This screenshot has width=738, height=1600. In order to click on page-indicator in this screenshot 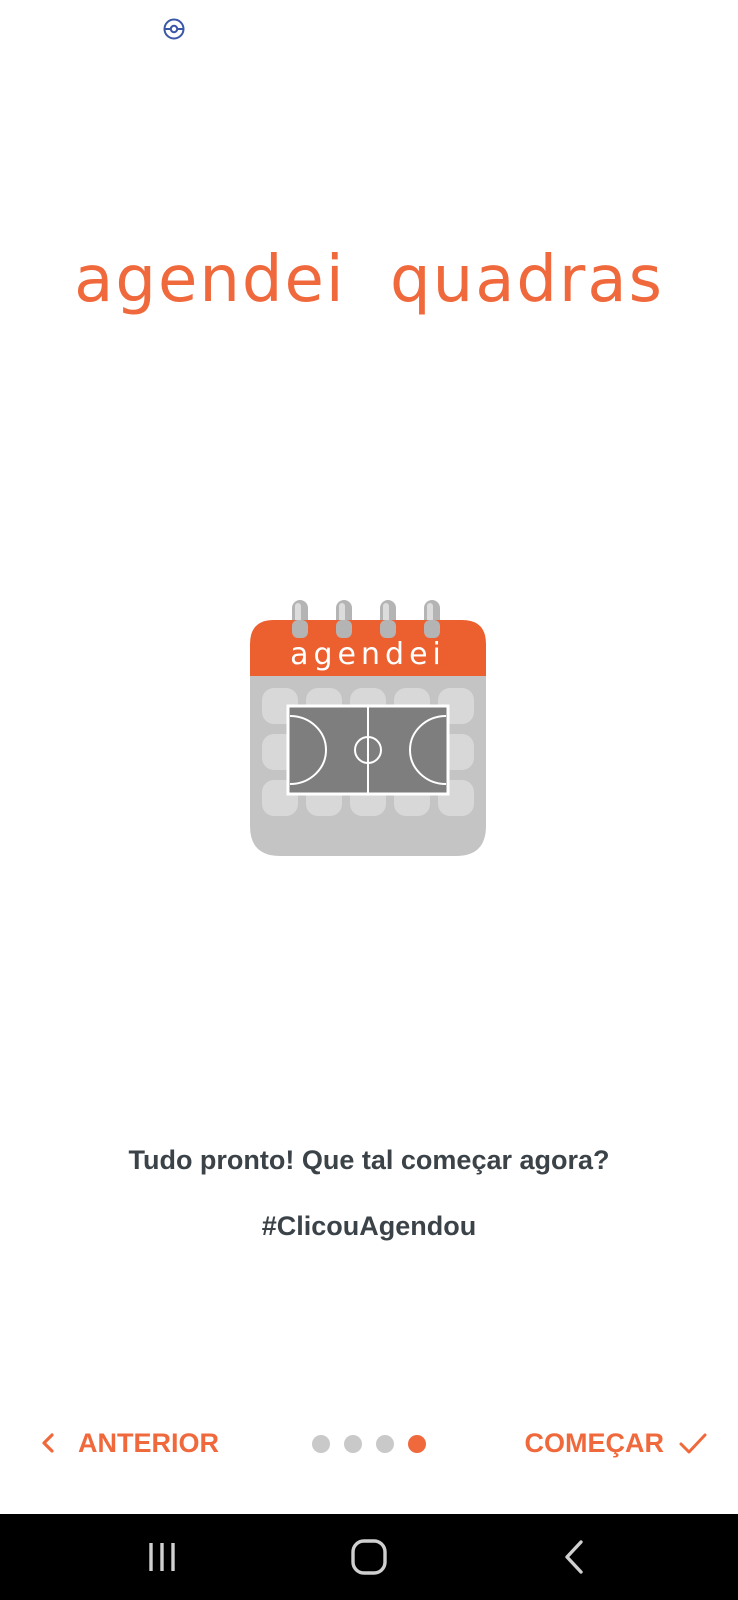, I will do `click(369, 1444)`.